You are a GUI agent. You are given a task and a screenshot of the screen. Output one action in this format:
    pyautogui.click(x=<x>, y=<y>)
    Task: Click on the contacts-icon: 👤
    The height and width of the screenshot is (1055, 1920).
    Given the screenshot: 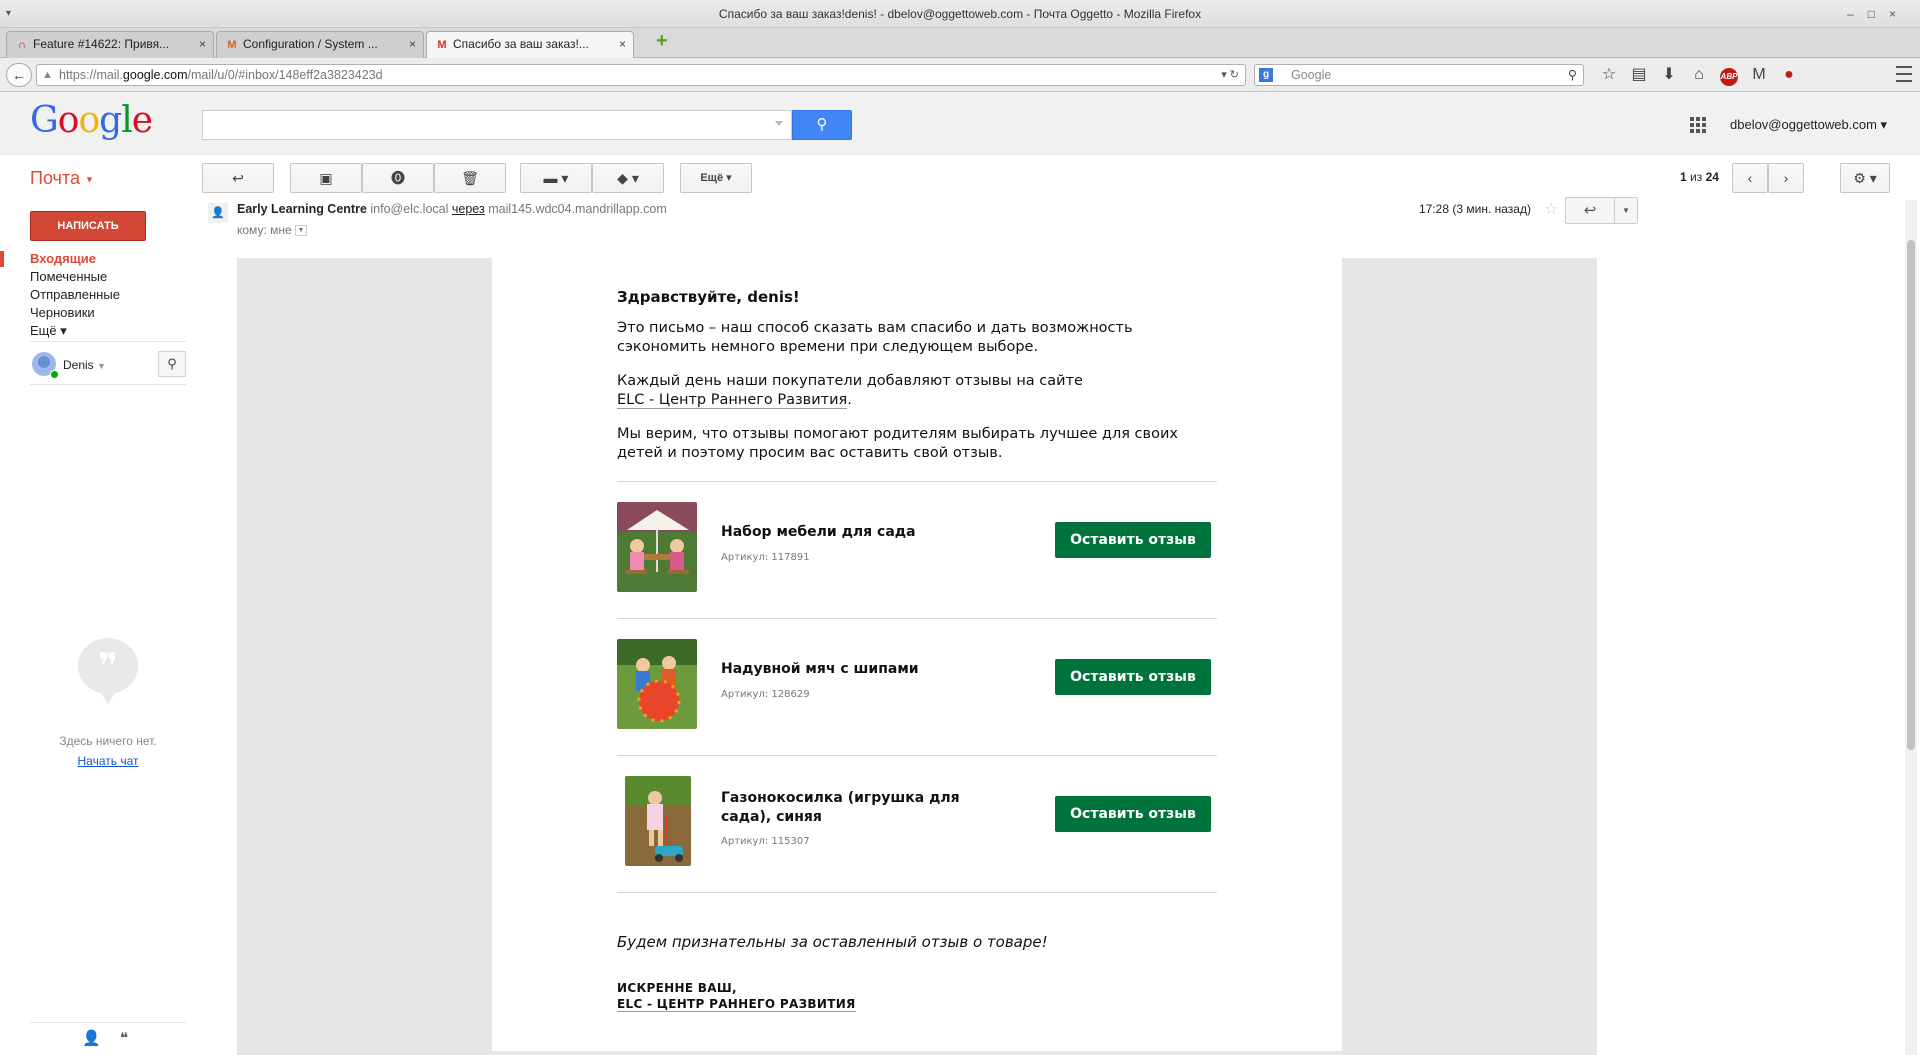 What is the action you would take?
    pyautogui.click(x=91, y=1038)
    